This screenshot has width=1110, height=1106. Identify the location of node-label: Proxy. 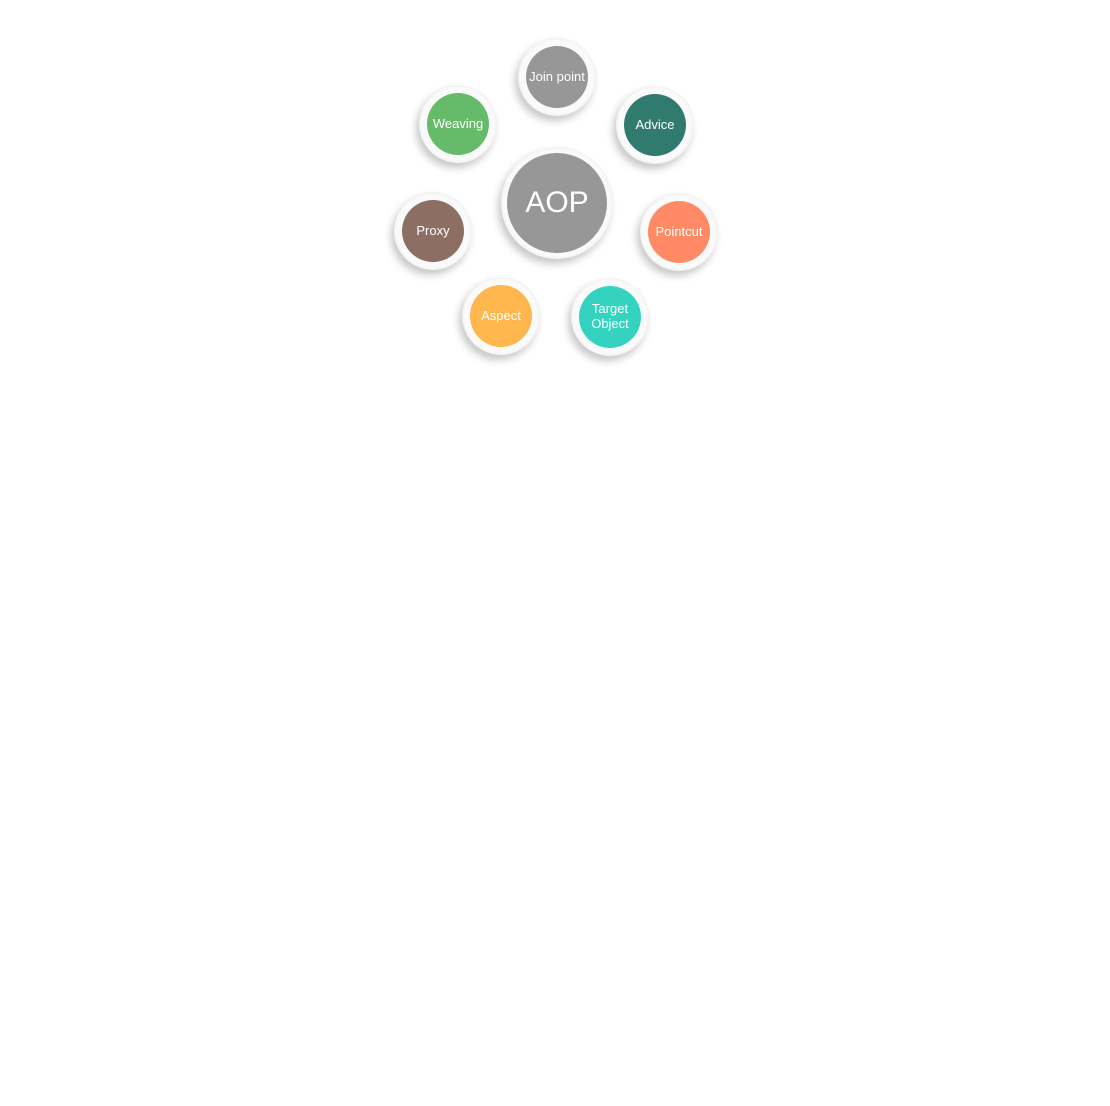
(433, 231).